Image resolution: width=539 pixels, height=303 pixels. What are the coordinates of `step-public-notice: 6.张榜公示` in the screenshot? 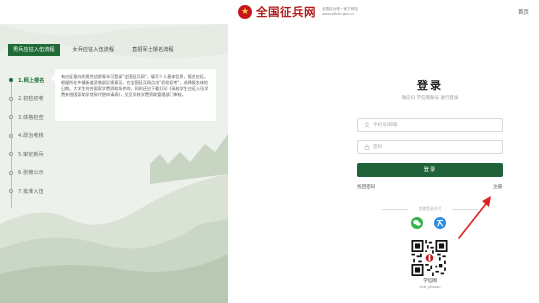 It's located at (26, 173).